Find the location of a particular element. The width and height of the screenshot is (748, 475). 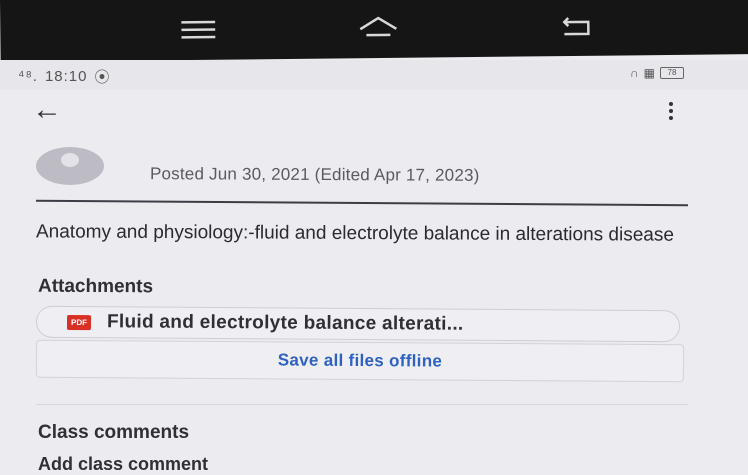

menu-icon is located at coordinates (198, 30).